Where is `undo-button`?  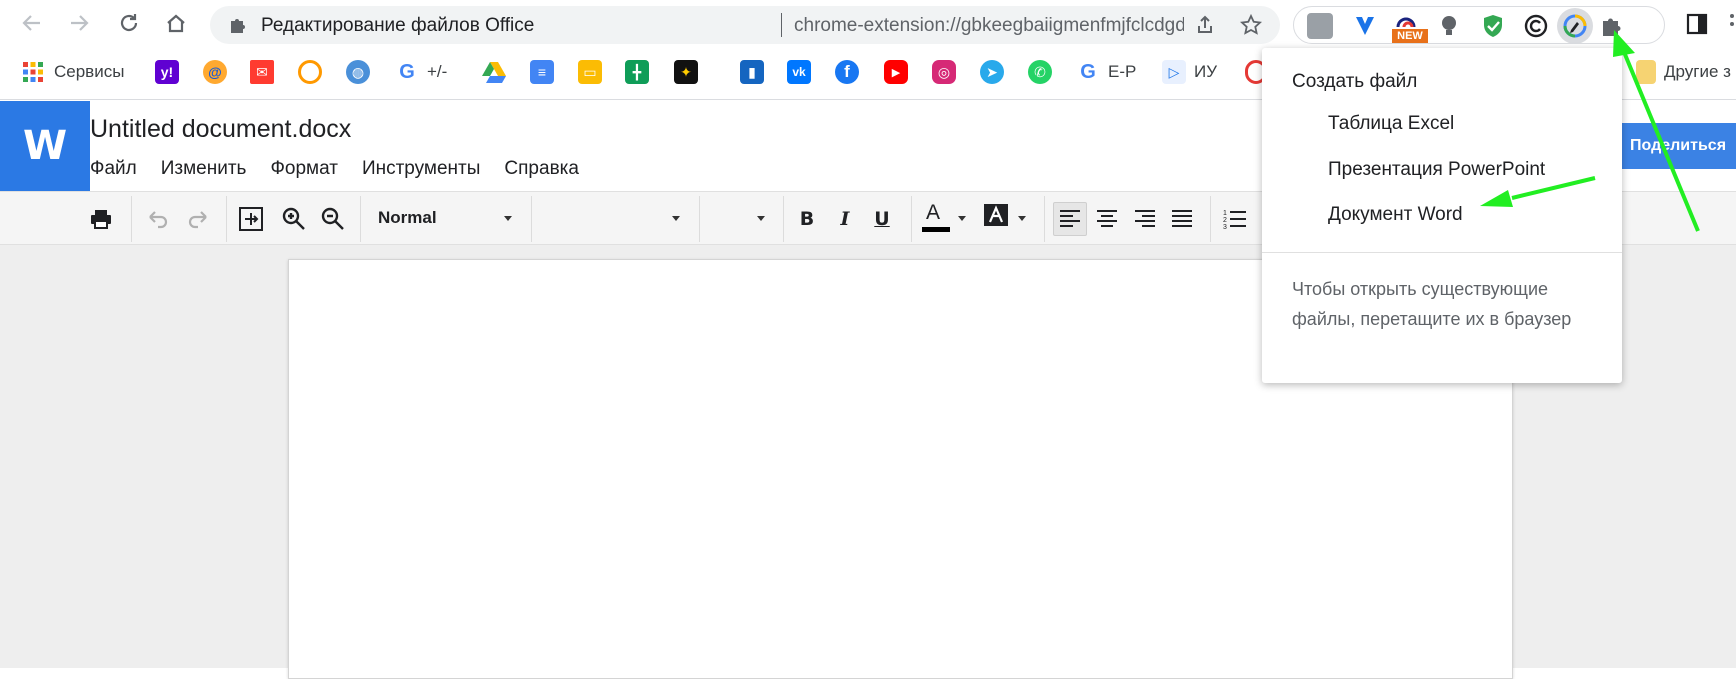
undo-button is located at coordinates (158, 219).